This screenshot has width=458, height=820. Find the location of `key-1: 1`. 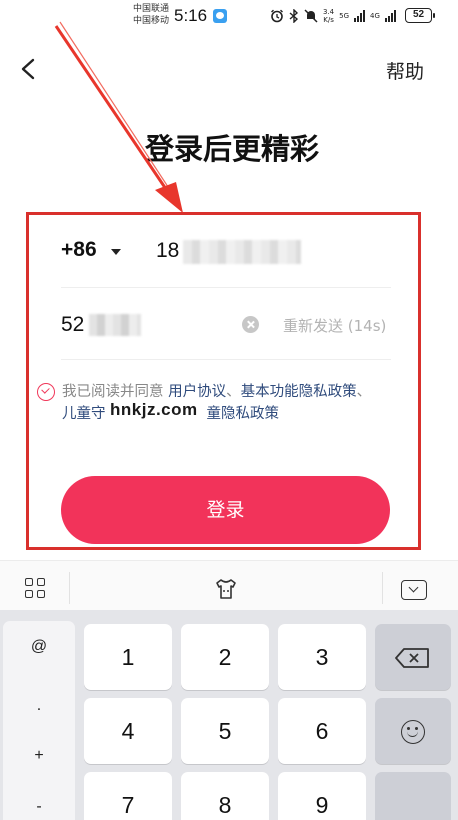

key-1: 1 is located at coordinates (128, 657).